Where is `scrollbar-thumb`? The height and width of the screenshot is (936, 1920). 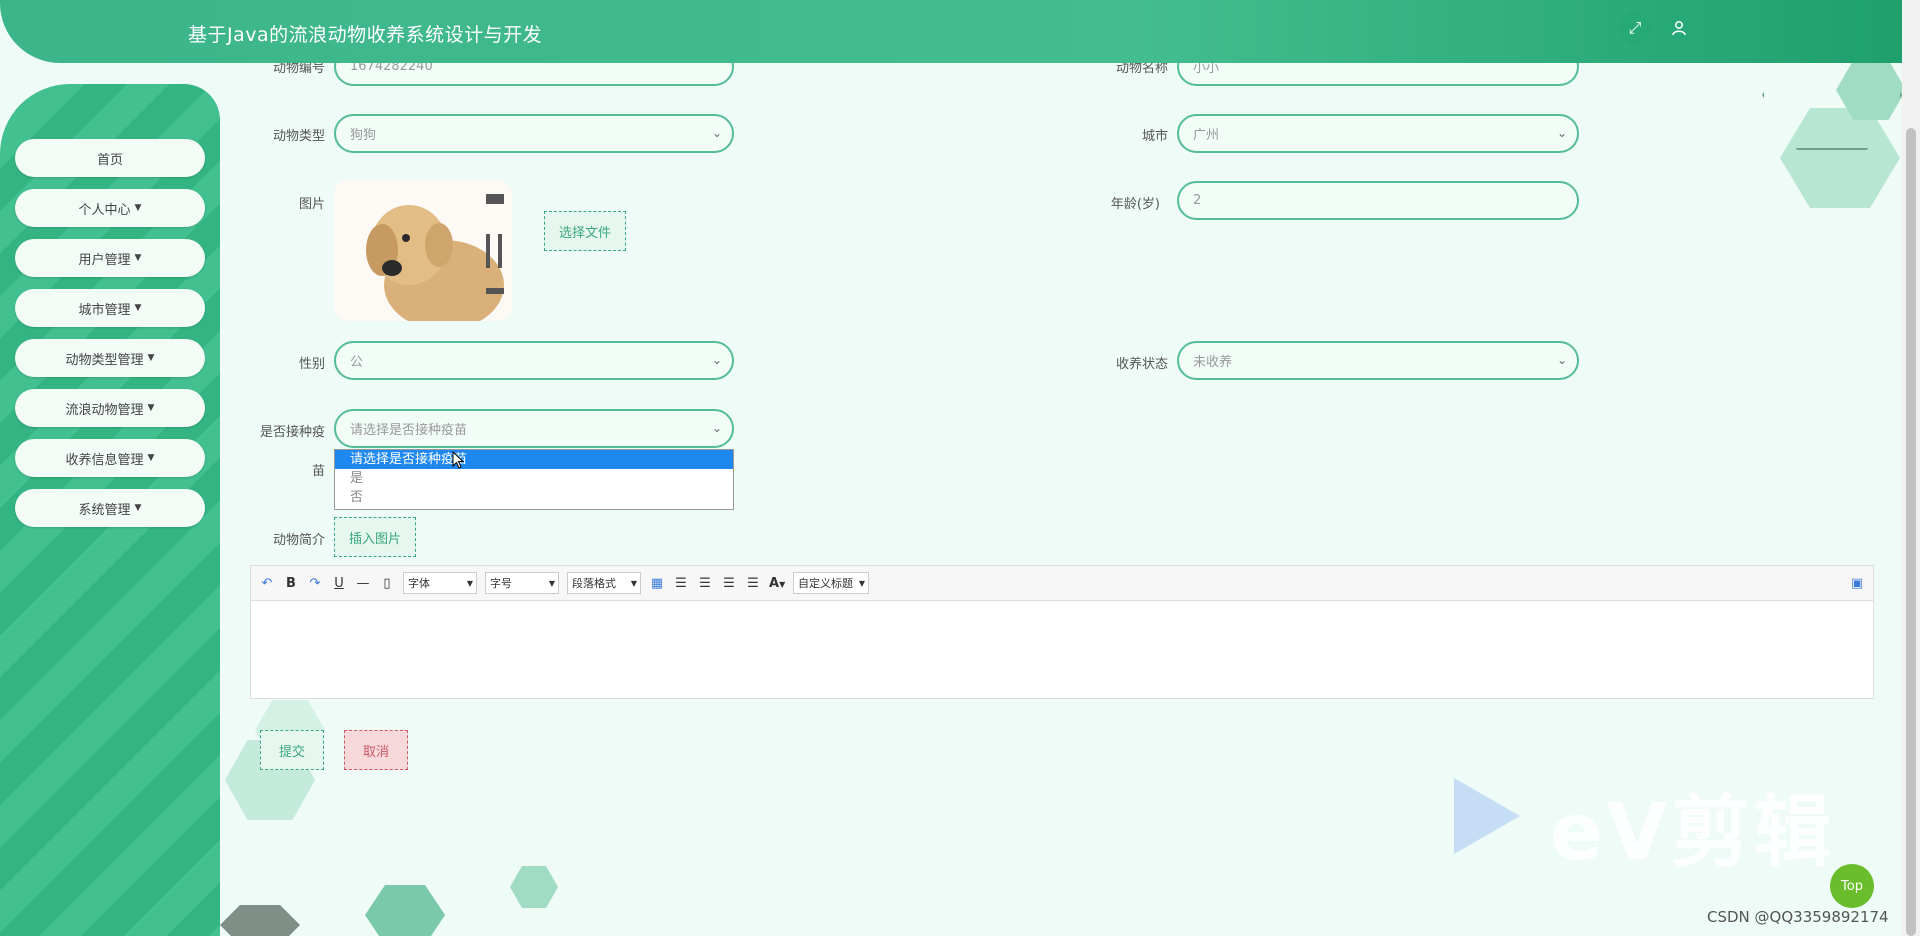
scrollbar-thumb is located at coordinates (1911, 532).